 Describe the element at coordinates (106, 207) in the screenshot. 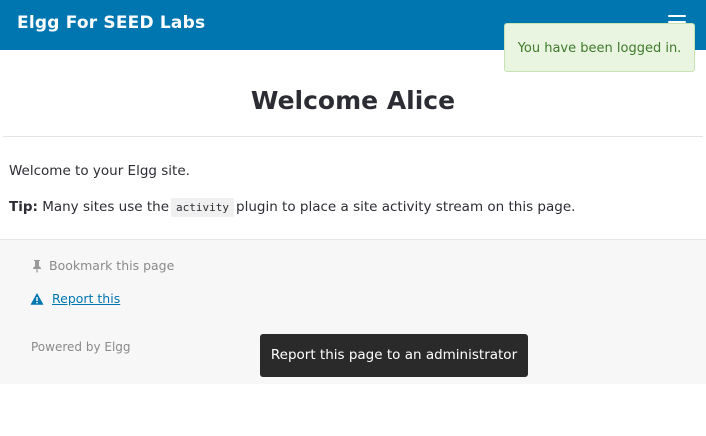

I see `tip-text-before: Many sites use the` at that location.